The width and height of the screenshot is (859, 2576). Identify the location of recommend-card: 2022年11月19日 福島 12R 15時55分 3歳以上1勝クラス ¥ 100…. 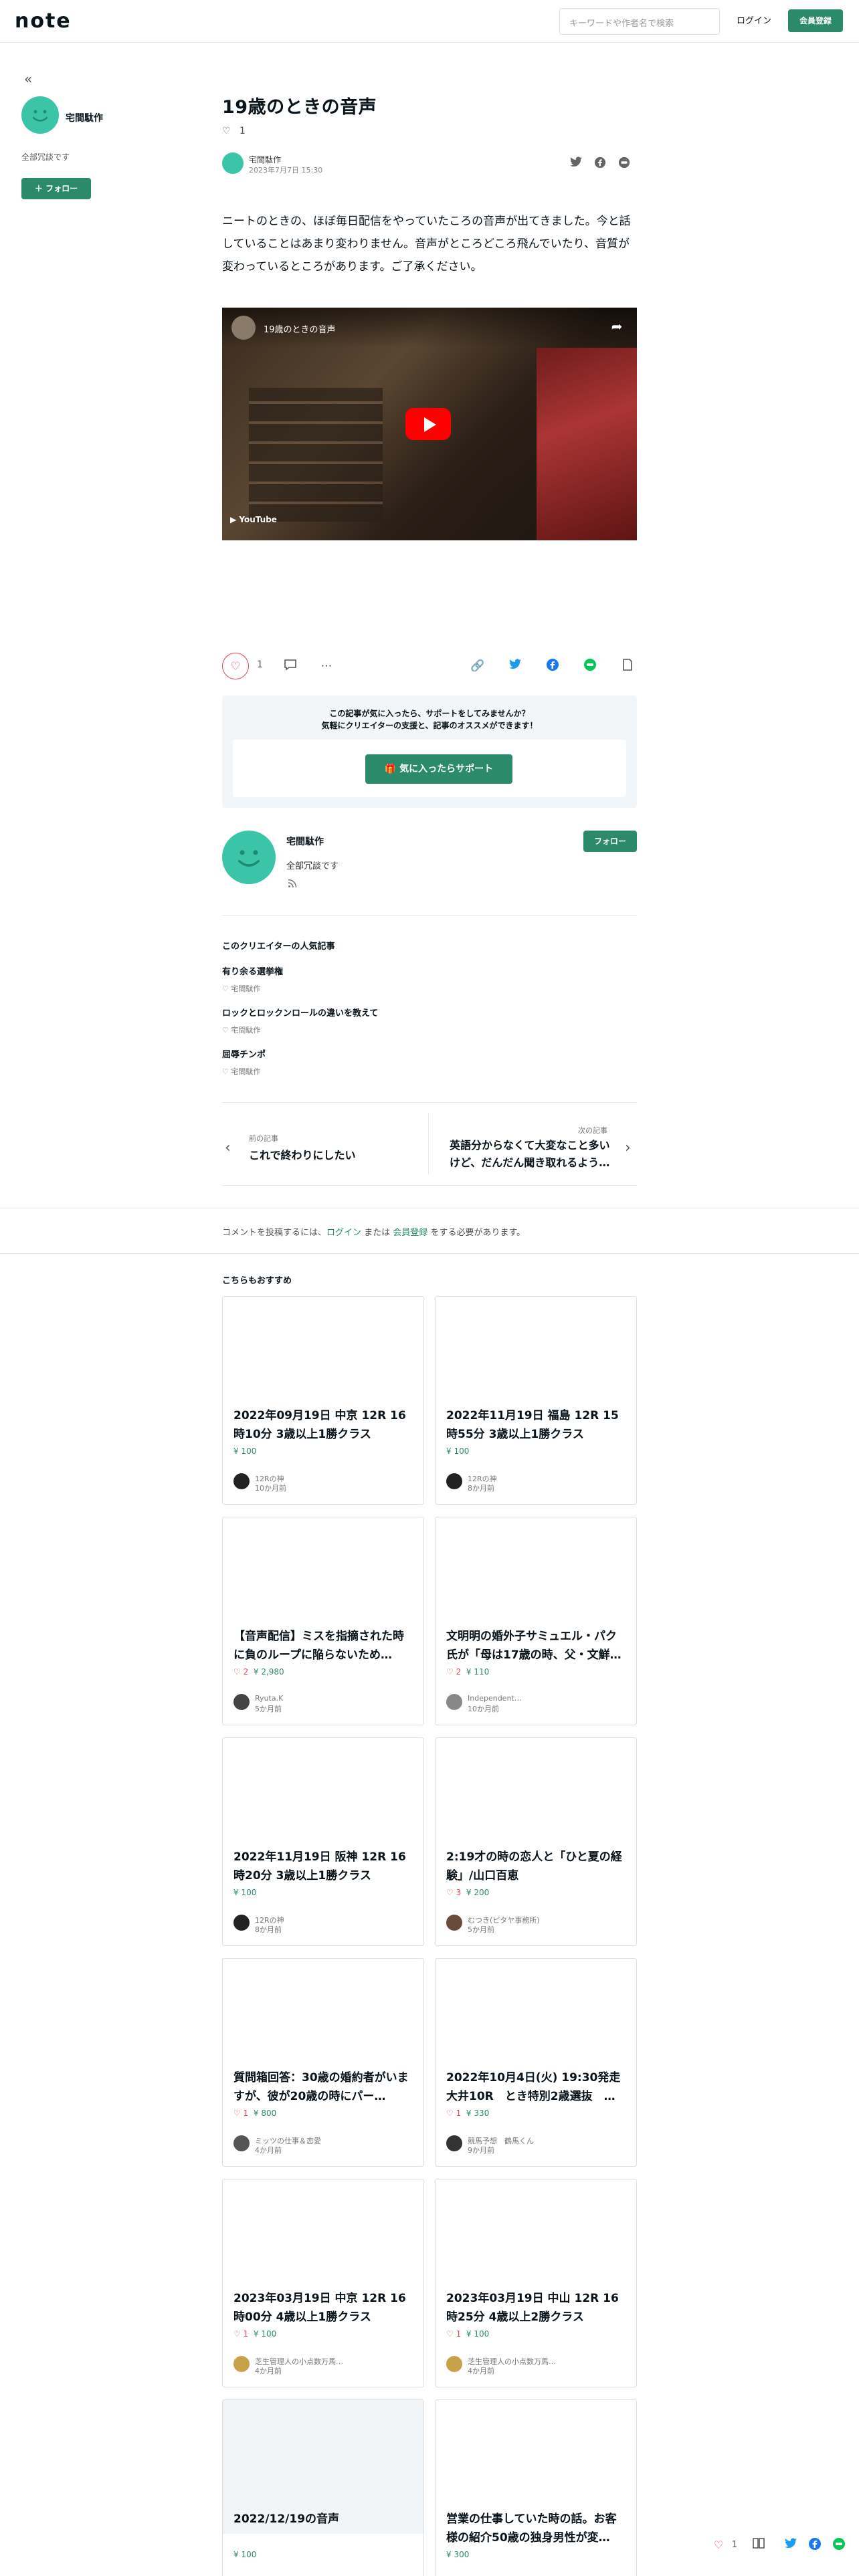
(536, 1400).